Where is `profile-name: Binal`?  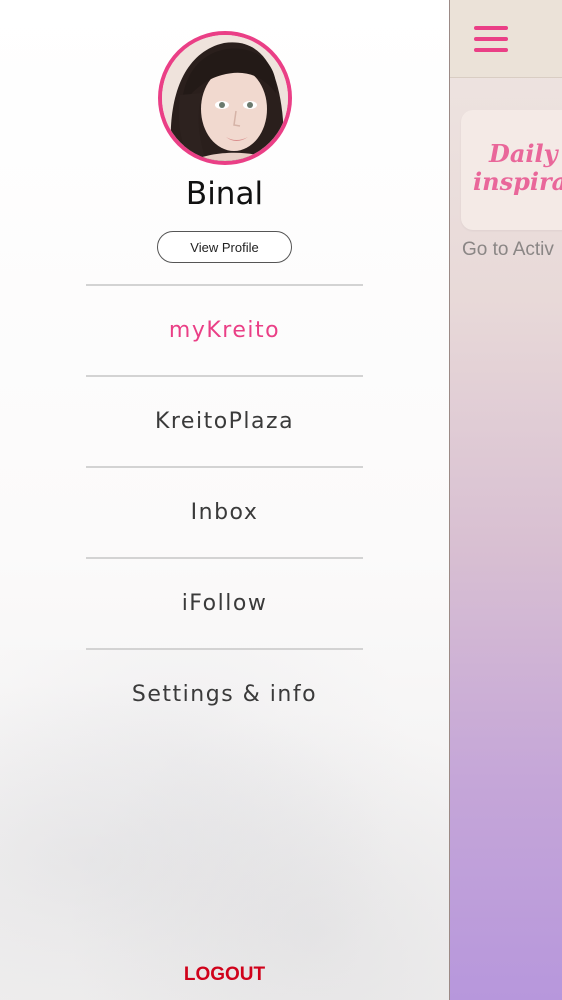 profile-name: Binal is located at coordinates (224, 194).